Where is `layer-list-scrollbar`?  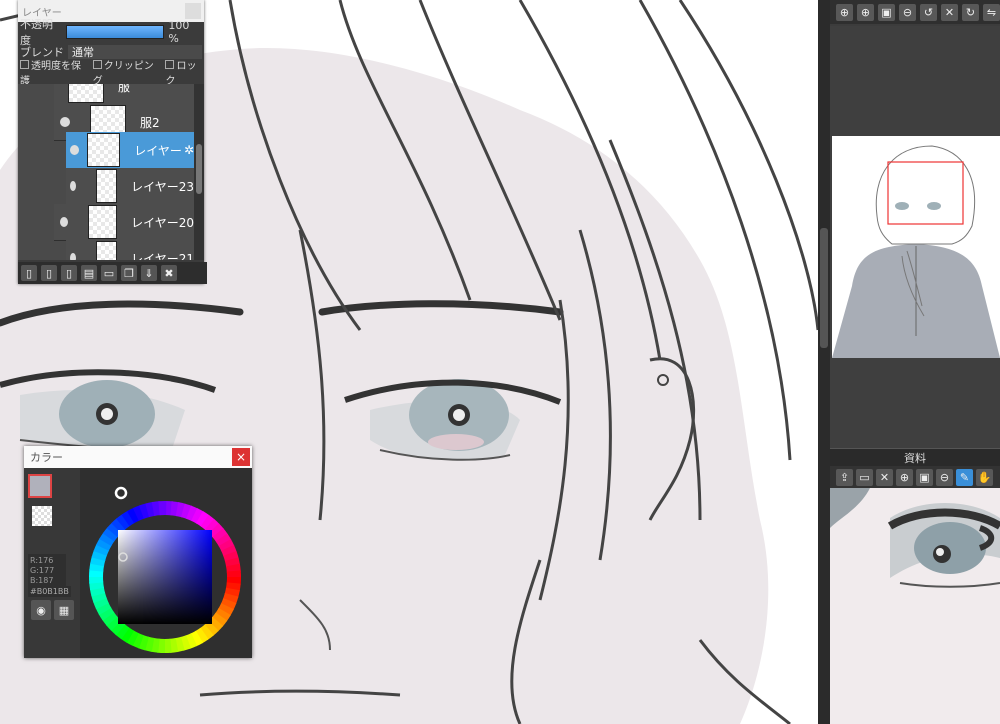
layer-list-scrollbar is located at coordinates (199, 172).